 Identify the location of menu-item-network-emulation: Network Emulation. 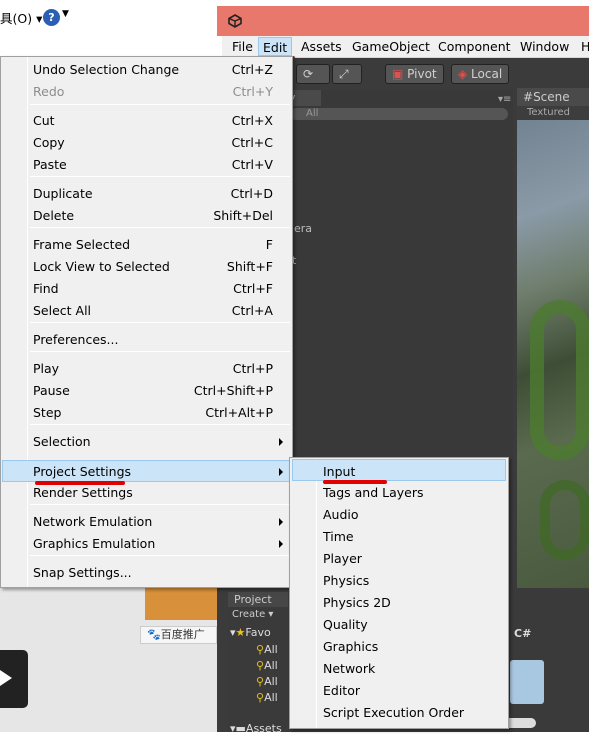
(146, 522).